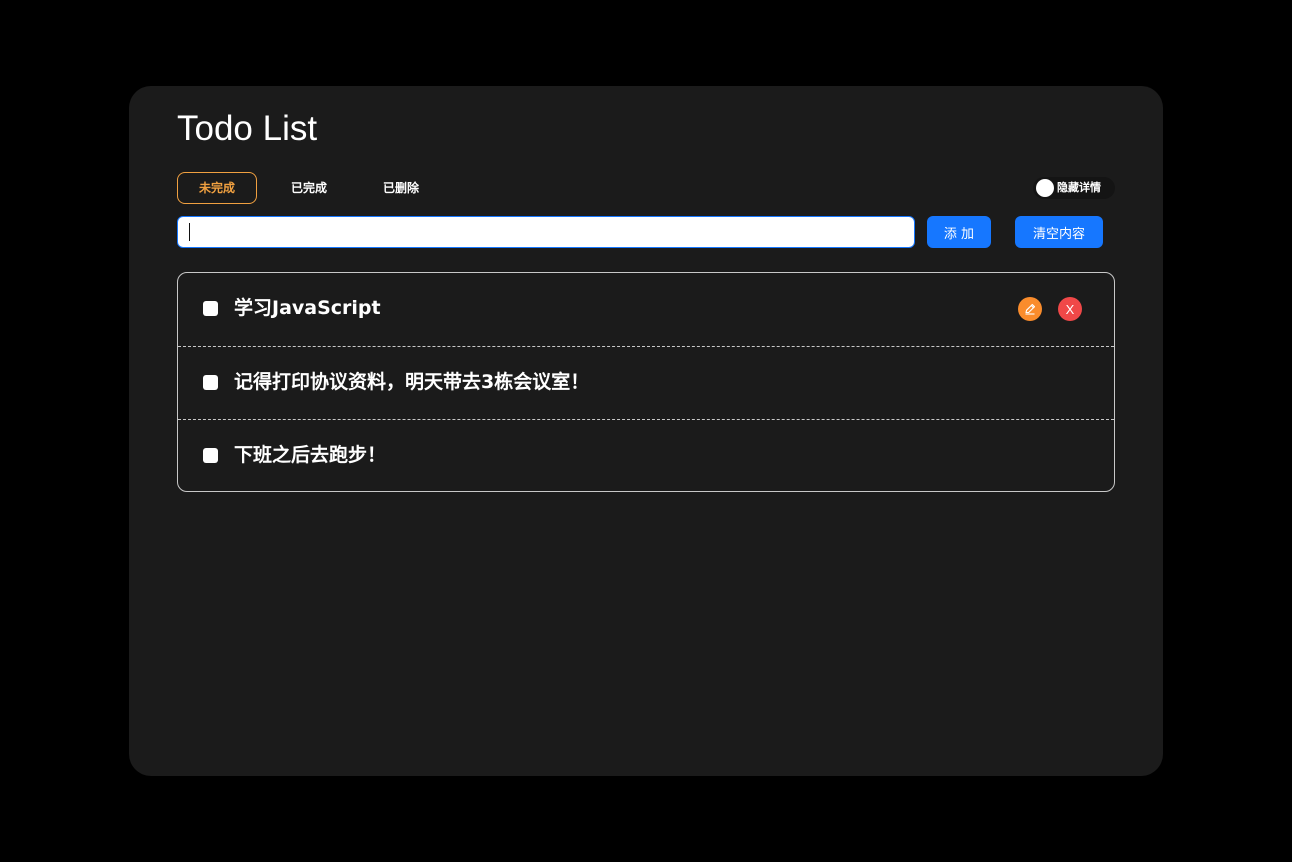 This screenshot has height=862, width=1292. Describe the element at coordinates (1070, 309) in the screenshot. I see `delete-button: X` at that location.